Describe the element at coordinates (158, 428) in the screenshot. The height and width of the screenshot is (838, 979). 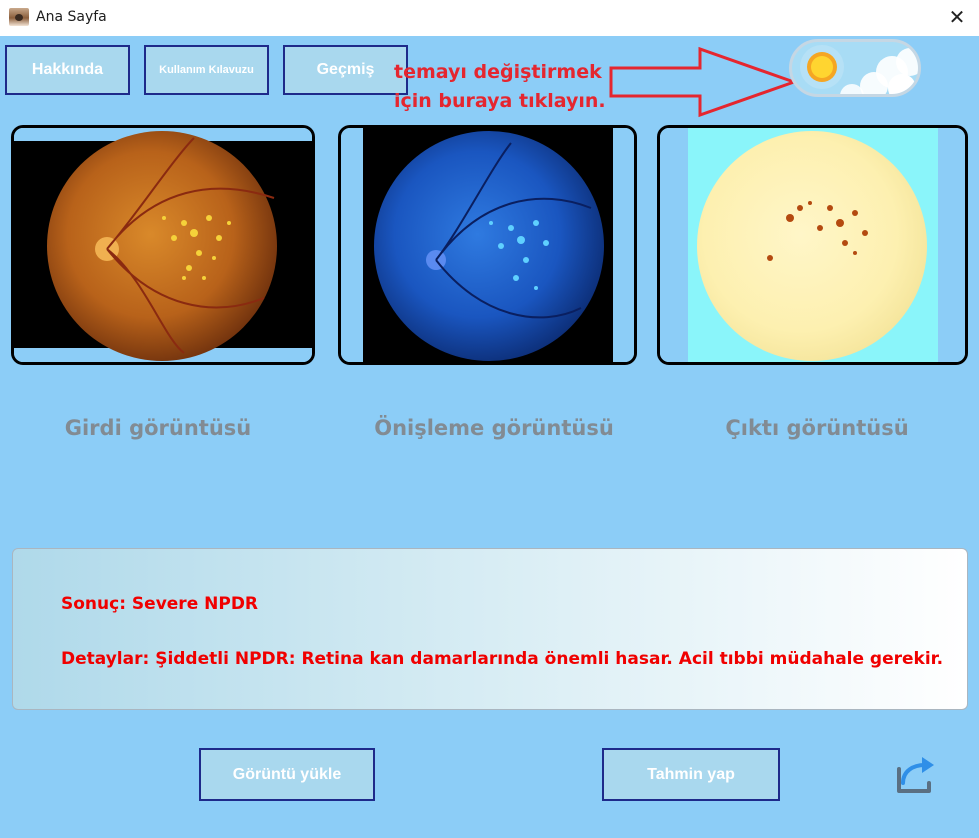
I see `input-image-caption: Girdi görüntüsü` at that location.